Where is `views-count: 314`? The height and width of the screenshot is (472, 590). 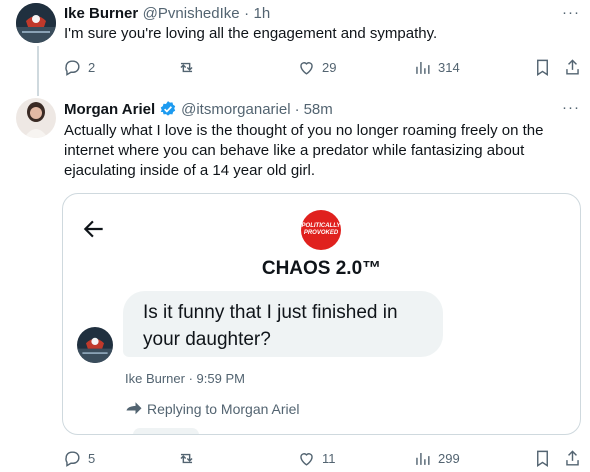 views-count: 314 is located at coordinates (449, 67).